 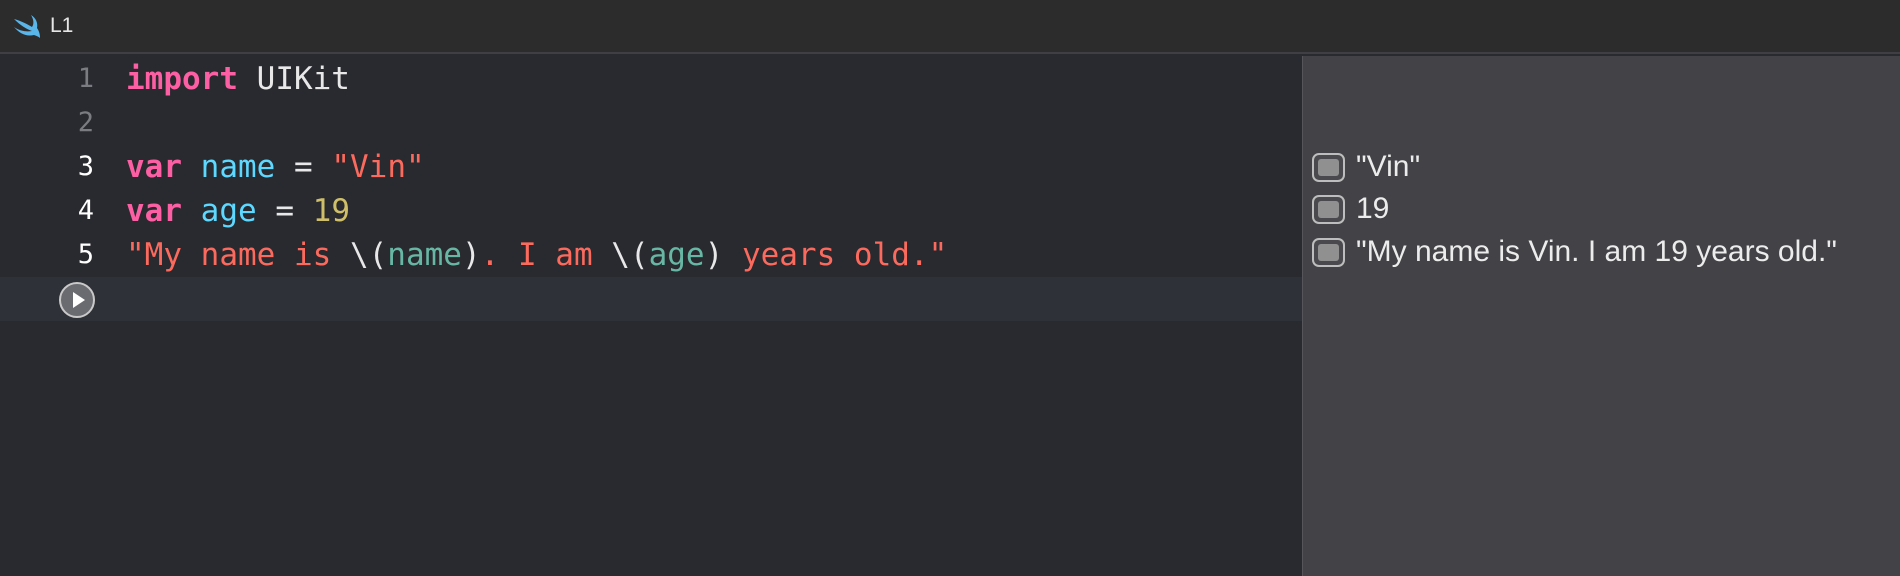 I want to click on code-line: 4 var age = 19, so click(x=651, y=211).